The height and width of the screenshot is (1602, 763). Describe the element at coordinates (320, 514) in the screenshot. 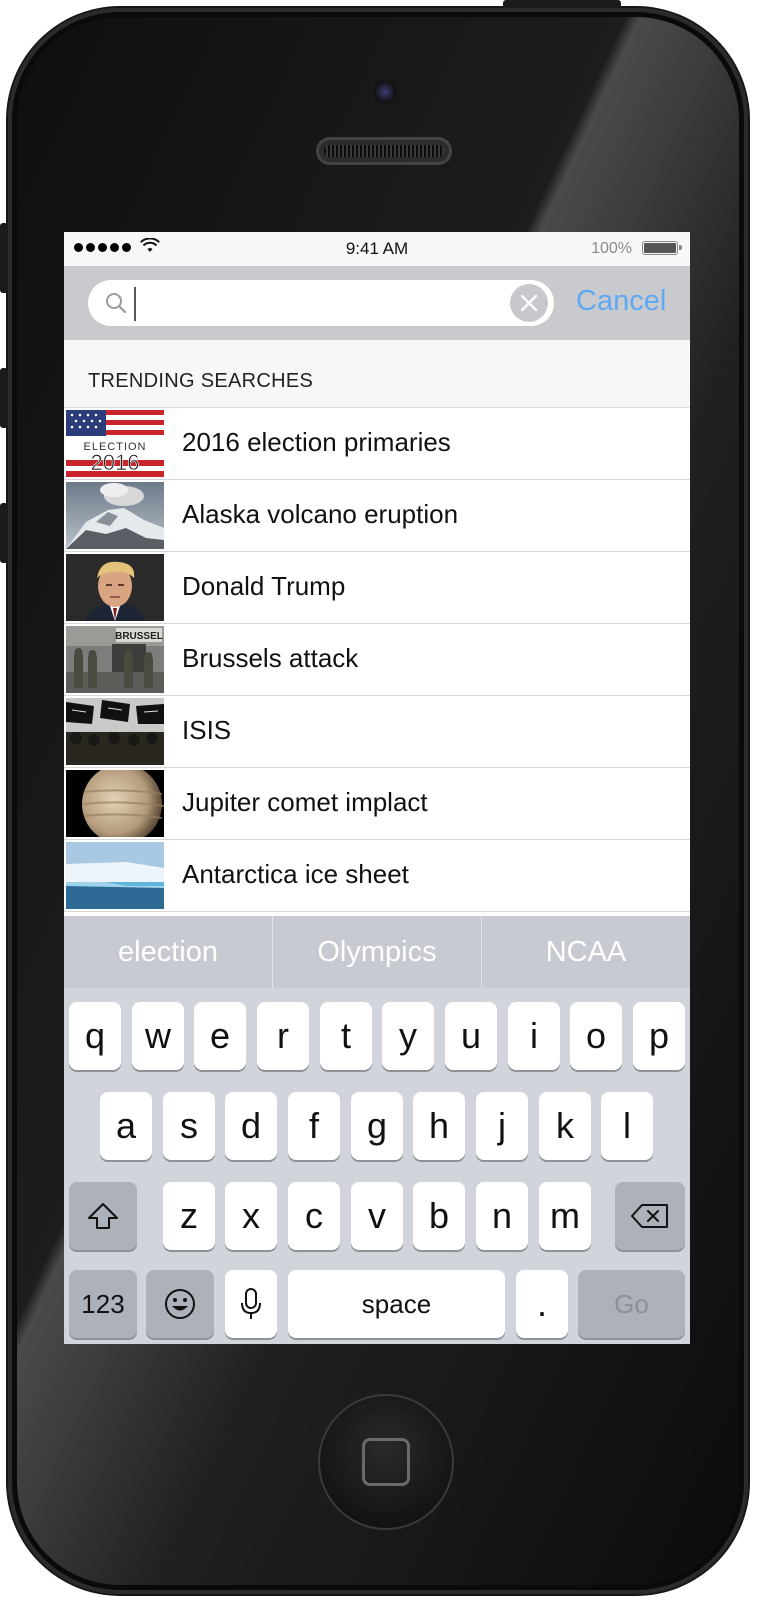

I see `trending-item-label: Alaska volcano eruption` at that location.